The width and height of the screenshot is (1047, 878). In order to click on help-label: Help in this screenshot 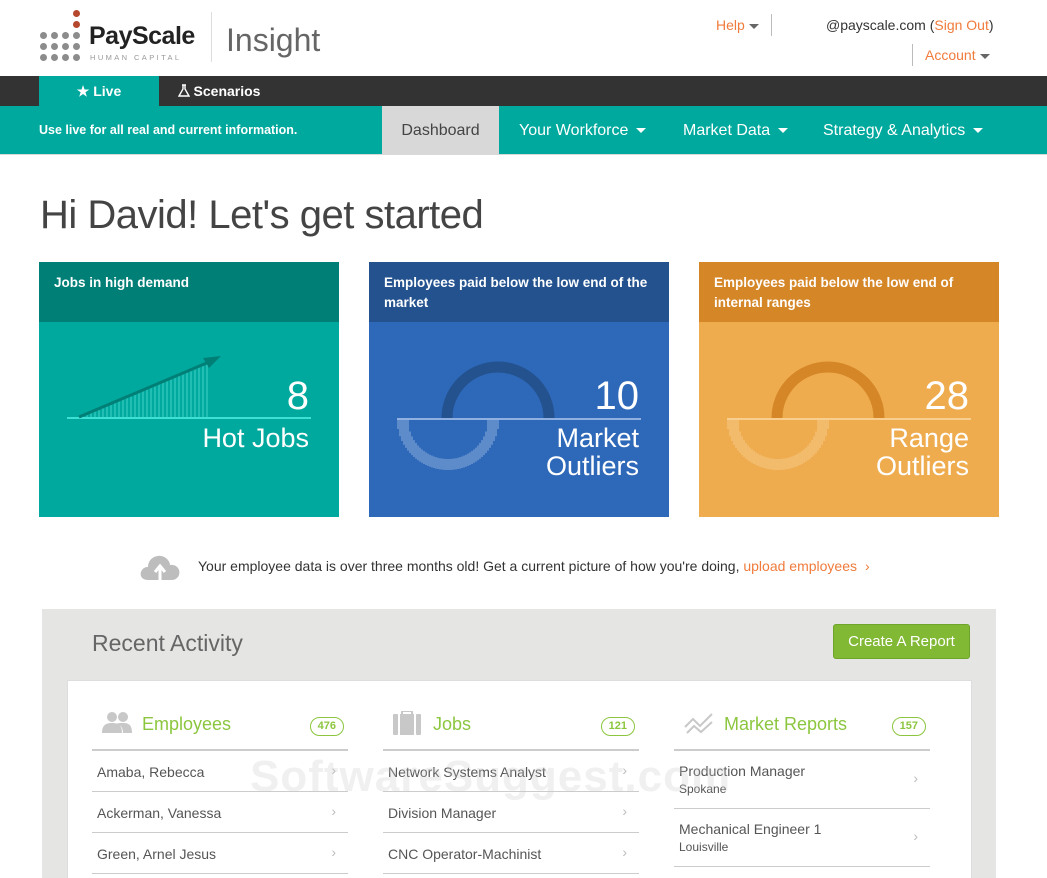, I will do `click(730, 25)`.